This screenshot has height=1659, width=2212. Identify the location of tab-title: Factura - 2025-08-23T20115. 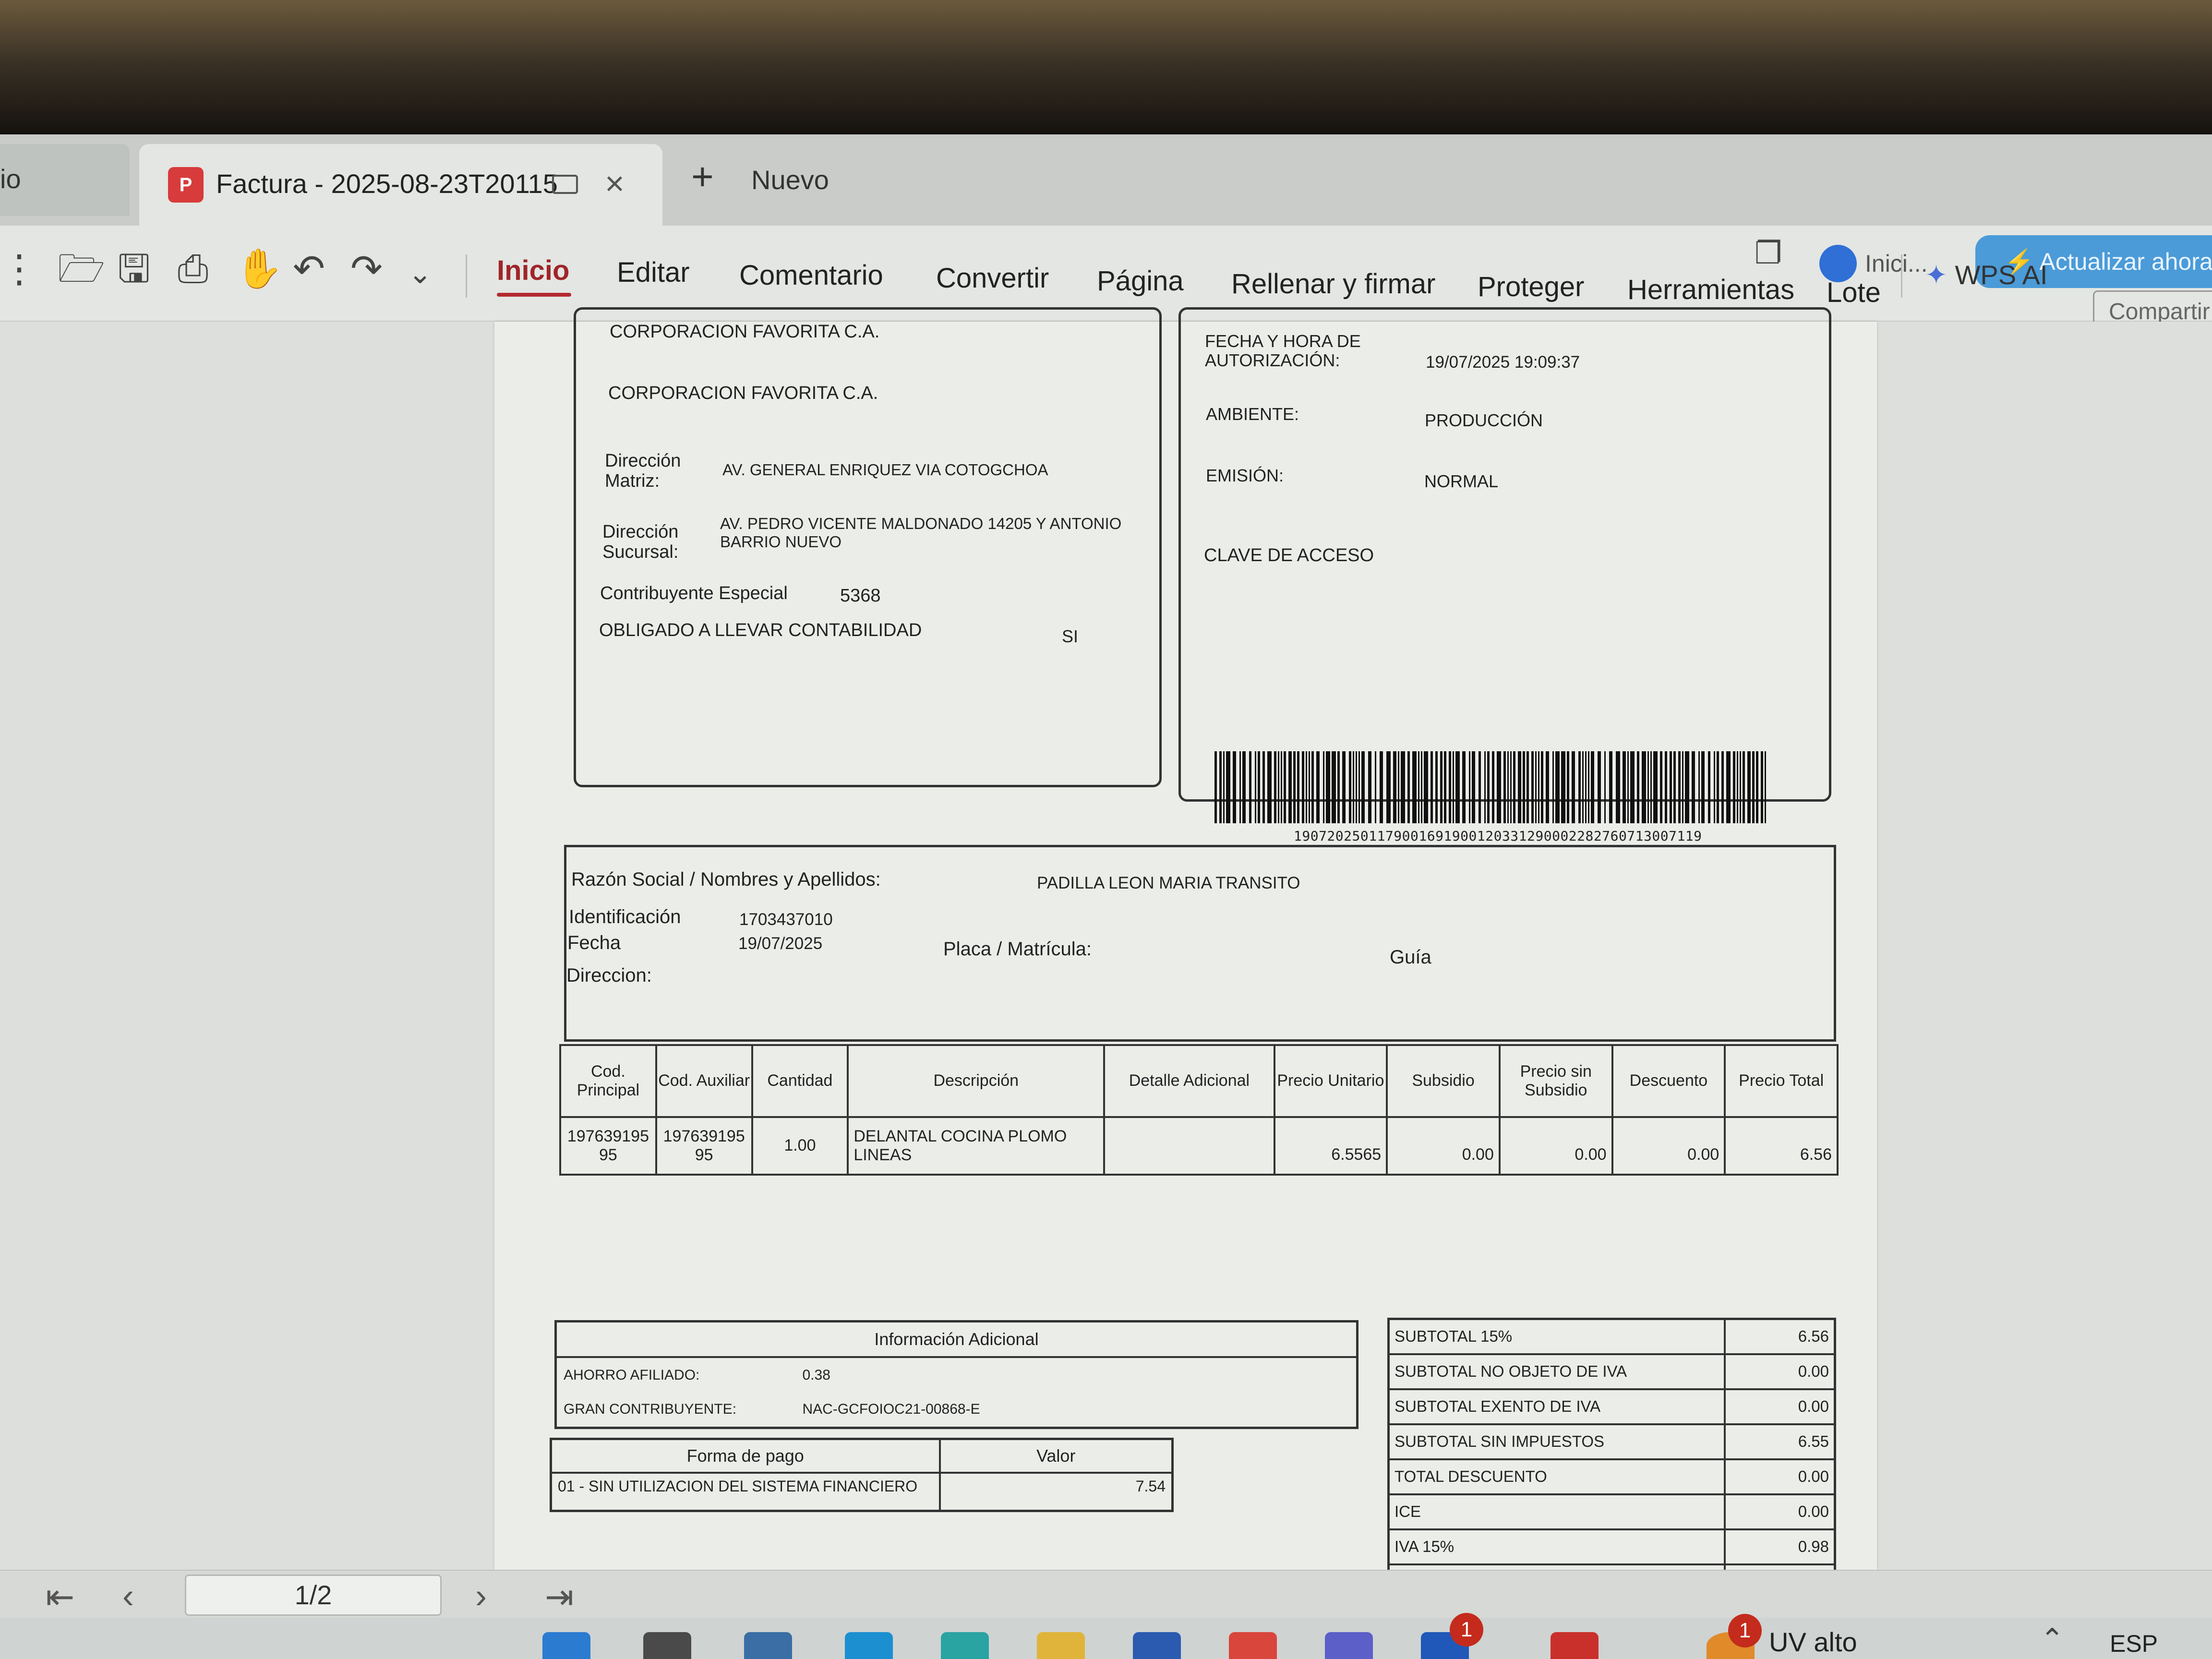
(387, 183).